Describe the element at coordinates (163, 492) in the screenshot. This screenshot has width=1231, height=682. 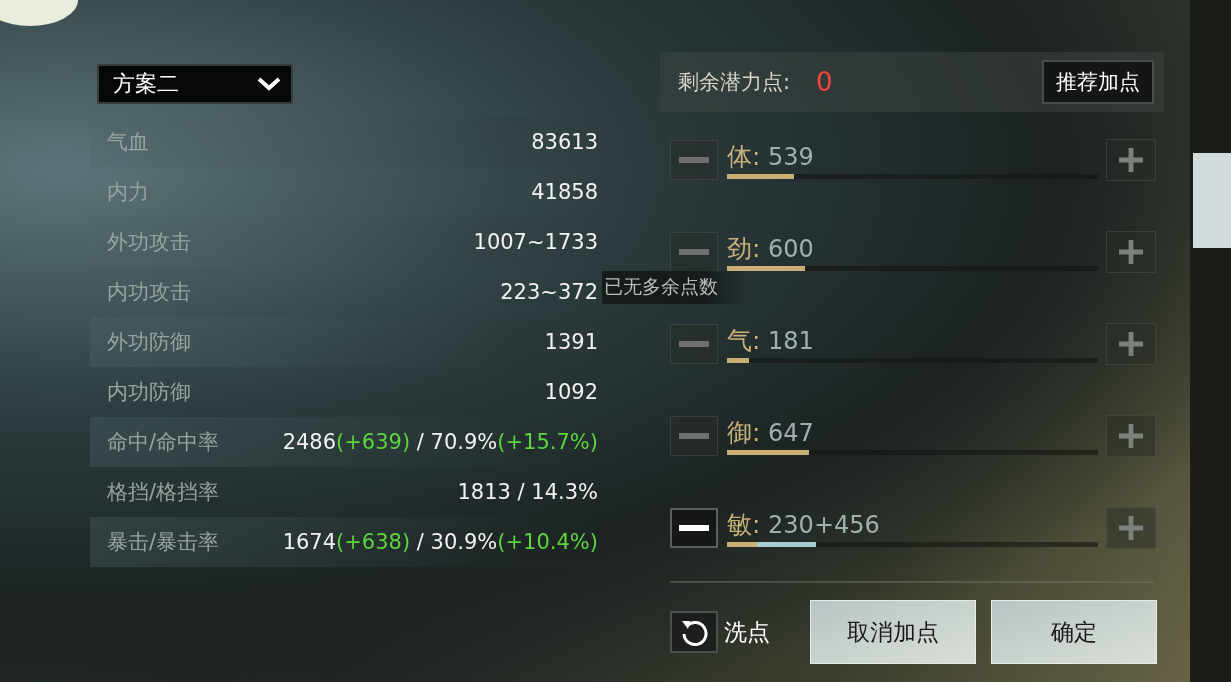
I see `stat-label: 格挡/格挡率` at that location.